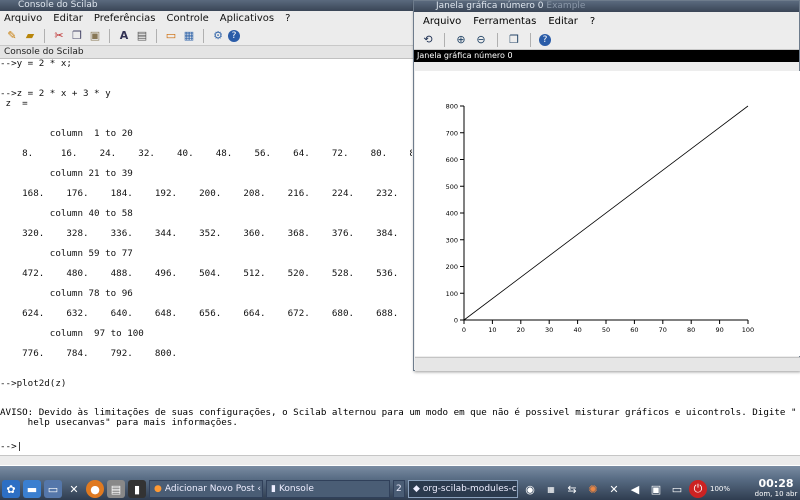 The image size is (800, 500). What do you see at coordinates (77, 36) in the screenshot?
I see `copy-icon: ❐` at bounding box center [77, 36].